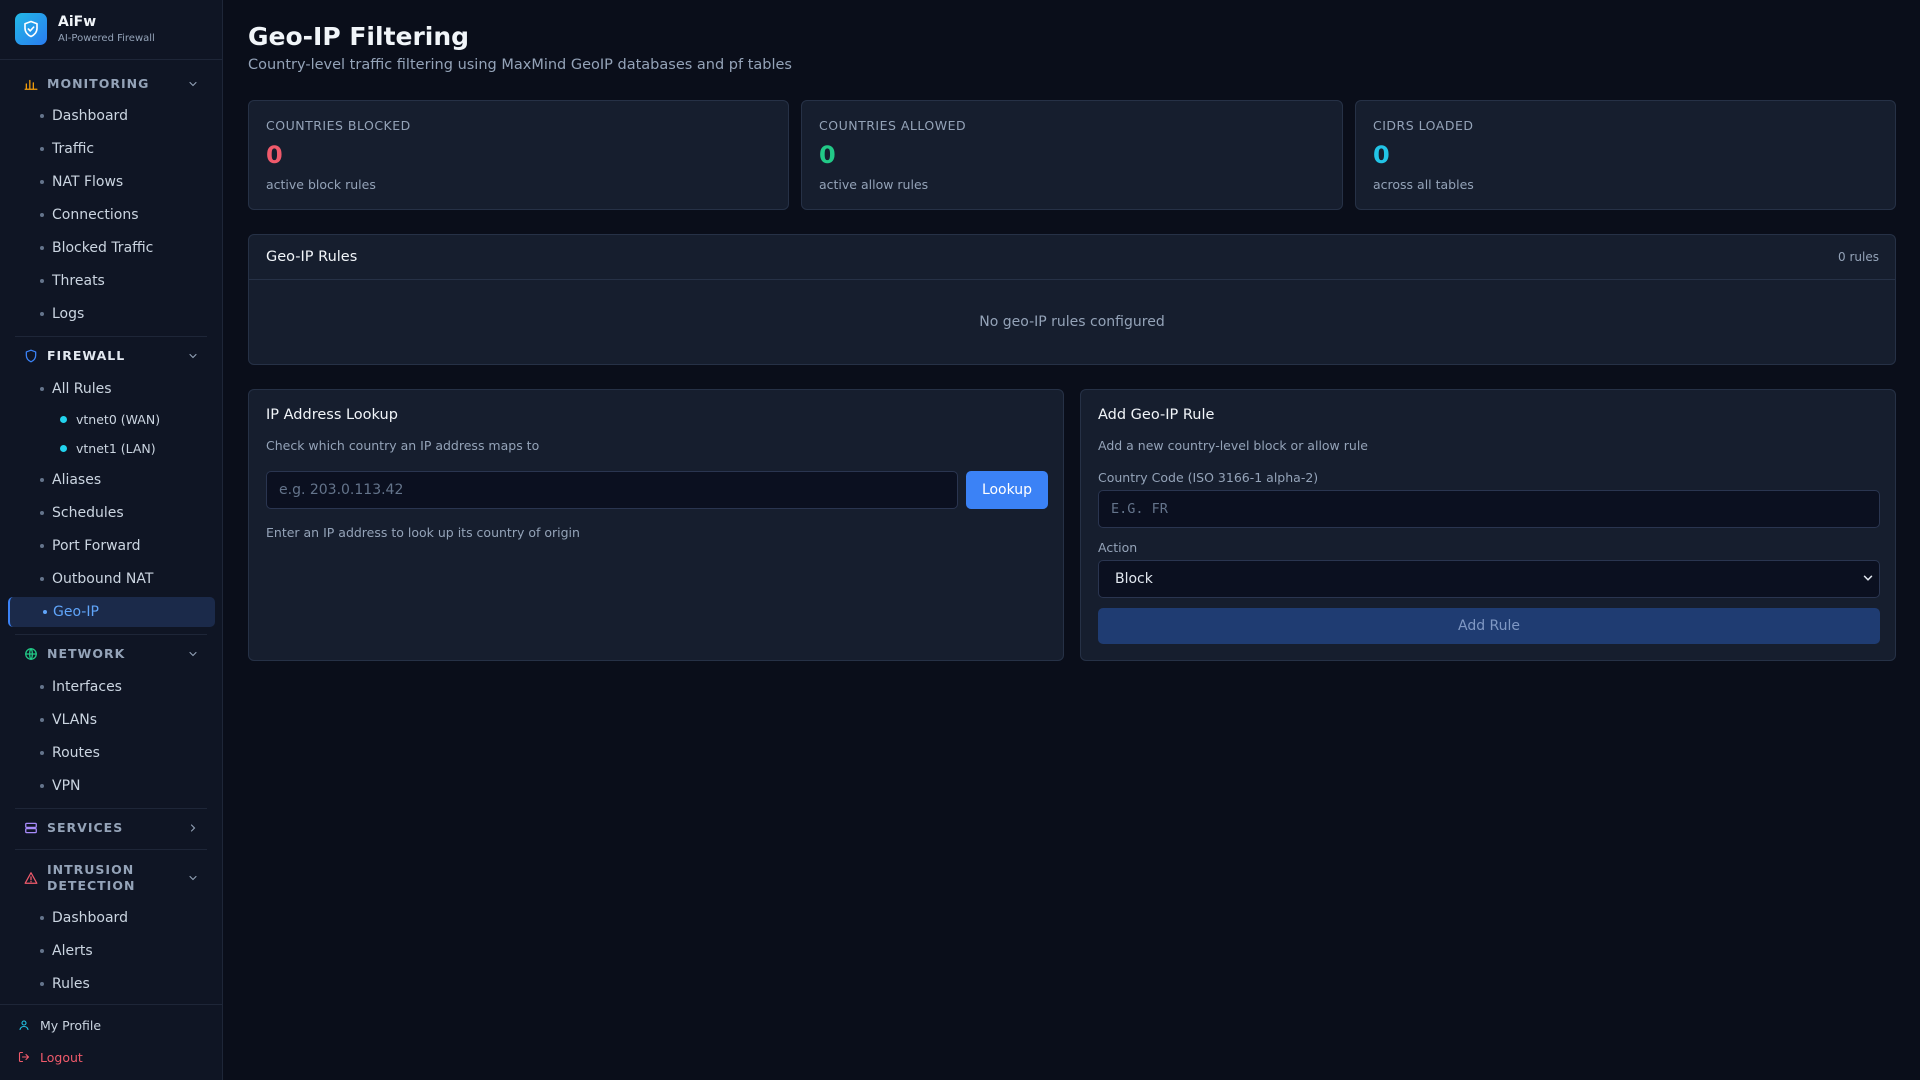 This screenshot has height=1080, width=1920. Describe the element at coordinates (518, 155) in the screenshot. I see `stat-card-countries-blocked: COUNTRIES BLOCKED 0 active block rules` at that location.